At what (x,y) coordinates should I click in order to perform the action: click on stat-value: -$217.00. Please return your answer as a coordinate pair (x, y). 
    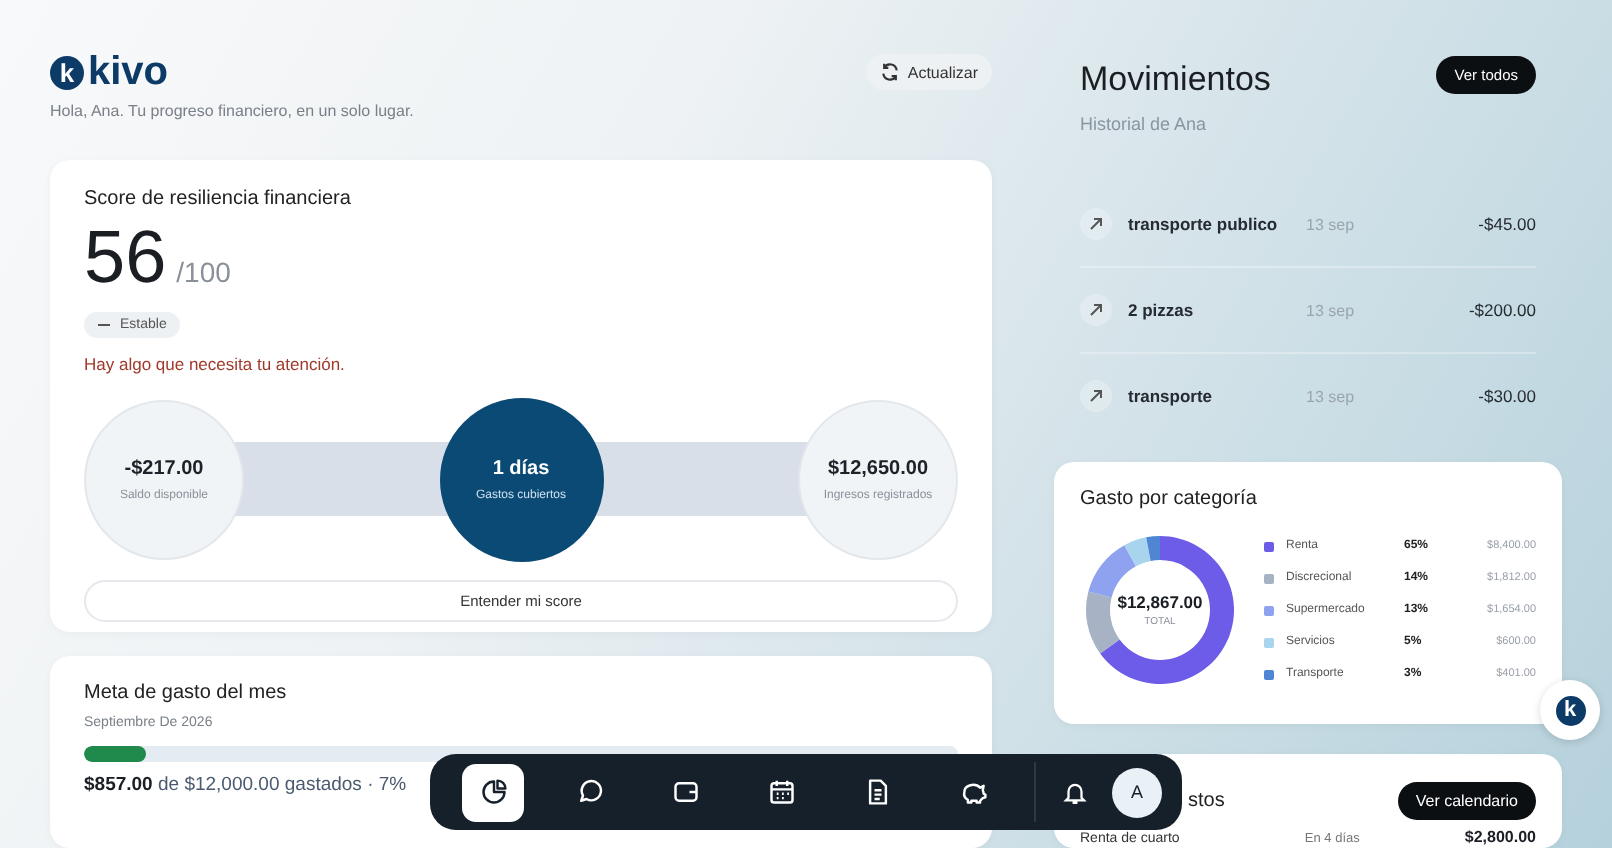
    Looking at the image, I should click on (164, 469).